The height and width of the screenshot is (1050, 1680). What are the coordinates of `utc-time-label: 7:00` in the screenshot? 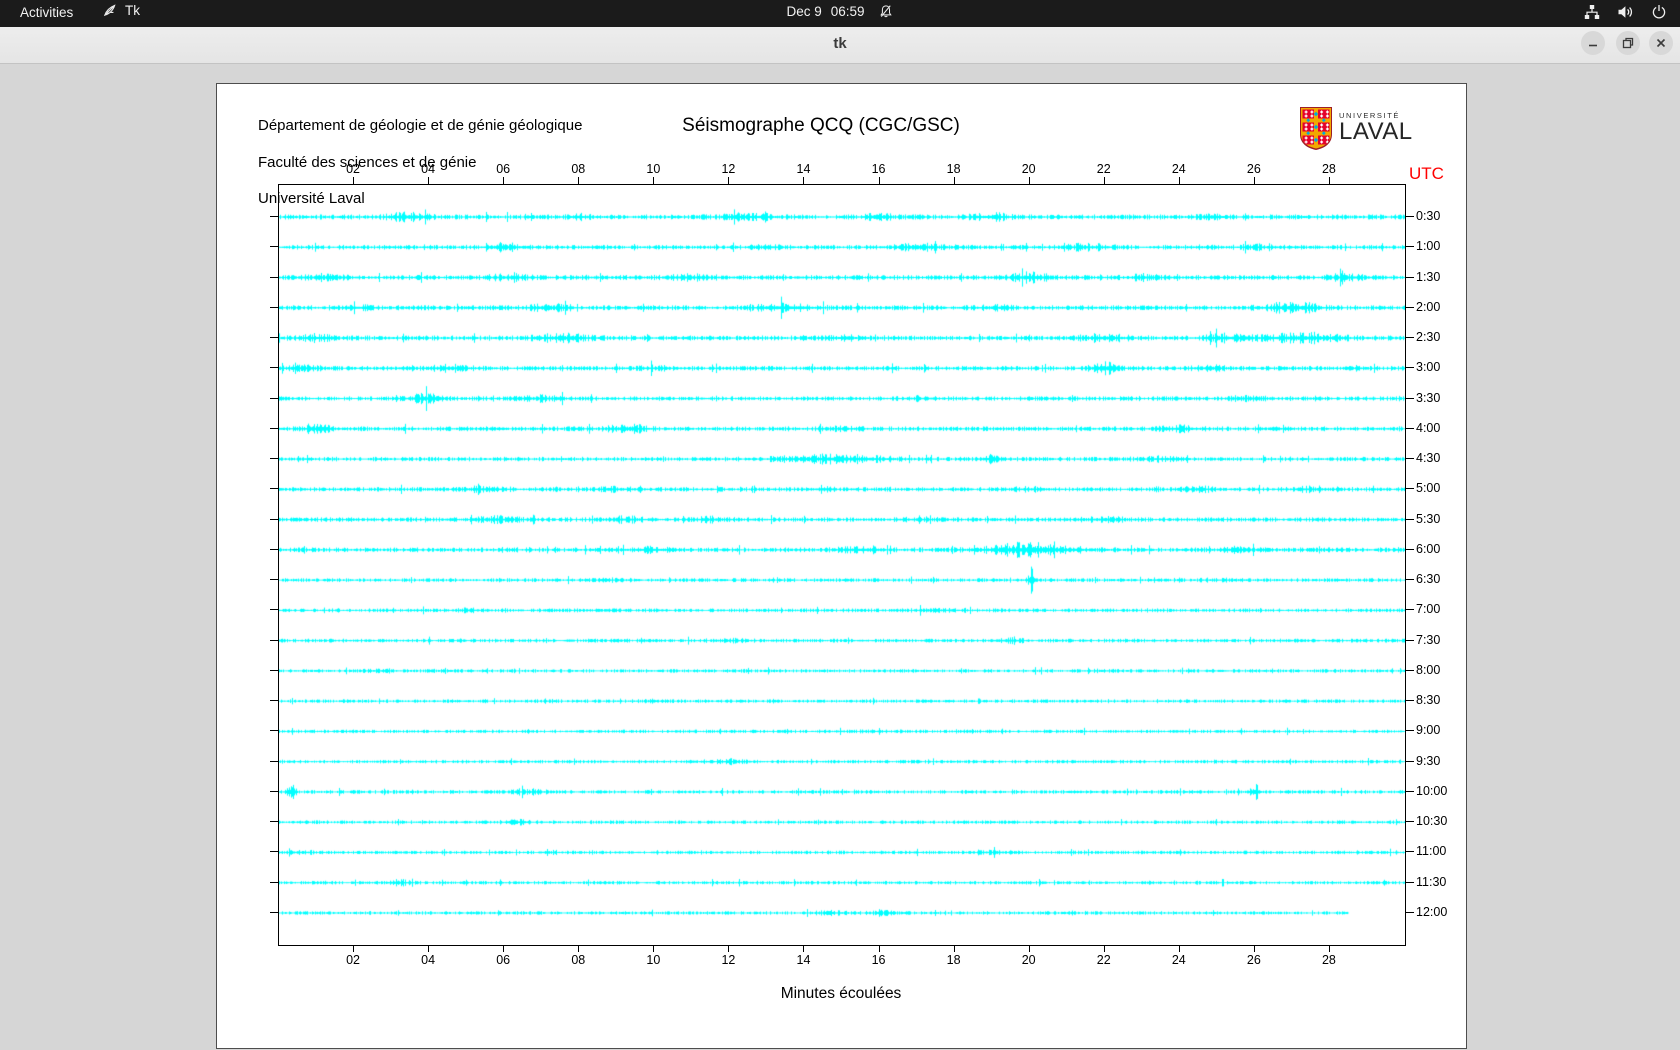 It's located at (1428, 609).